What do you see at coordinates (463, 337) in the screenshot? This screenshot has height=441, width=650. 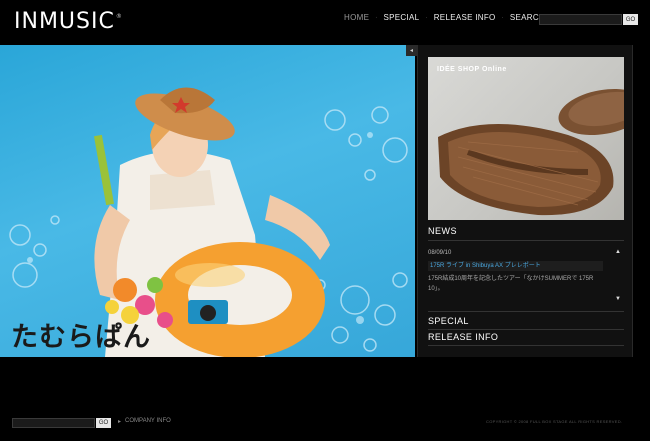 I see `panel-link-release-info: RELEASE INFO` at bounding box center [463, 337].